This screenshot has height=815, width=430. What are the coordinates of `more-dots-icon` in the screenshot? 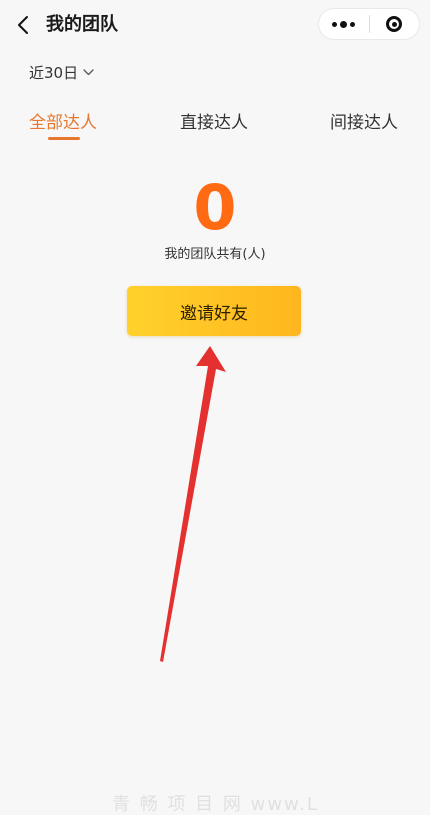 It's located at (344, 24).